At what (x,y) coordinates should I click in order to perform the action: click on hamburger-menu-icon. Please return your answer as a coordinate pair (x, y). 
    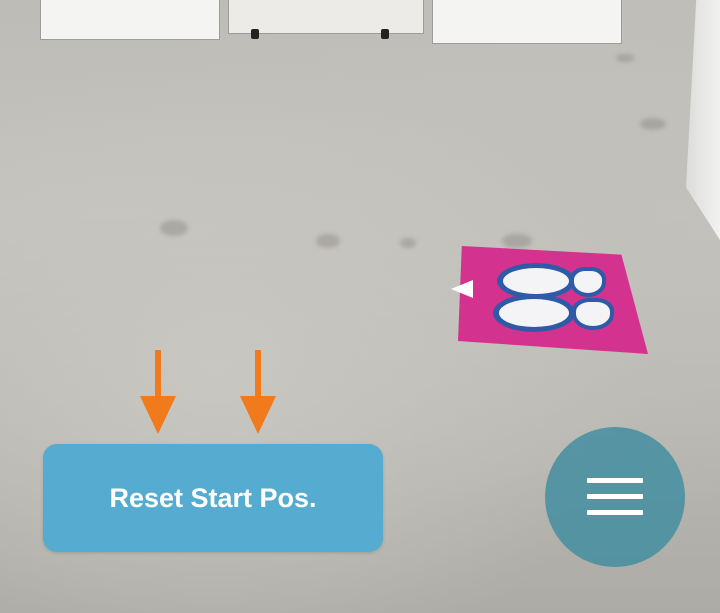
    Looking at the image, I should click on (615, 497).